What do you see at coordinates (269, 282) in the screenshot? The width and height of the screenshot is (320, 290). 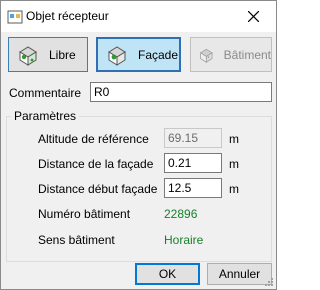 I see `resize-grip-icon` at bounding box center [269, 282].